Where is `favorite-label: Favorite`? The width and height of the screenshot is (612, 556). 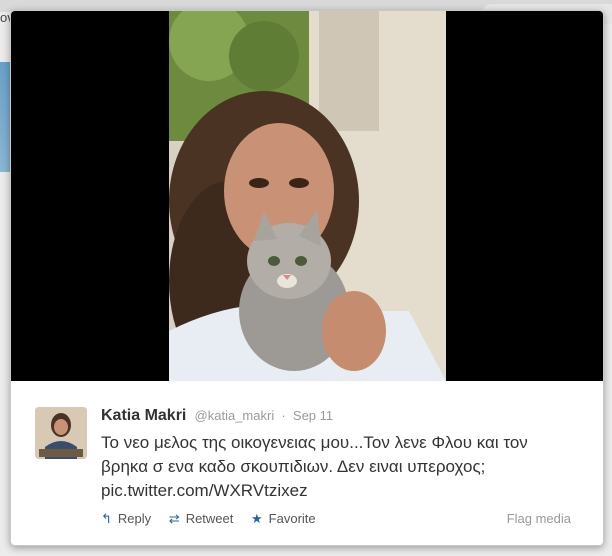
favorite-label: Favorite is located at coordinates (292, 518).